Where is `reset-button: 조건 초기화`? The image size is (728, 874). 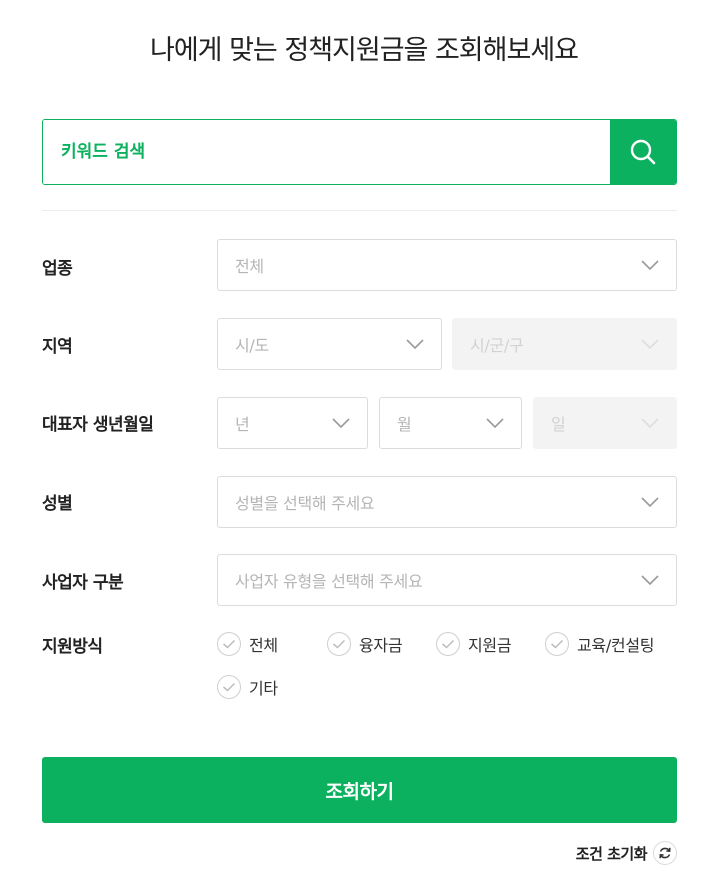 reset-button: 조건 초기화 is located at coordinates (626, 853).